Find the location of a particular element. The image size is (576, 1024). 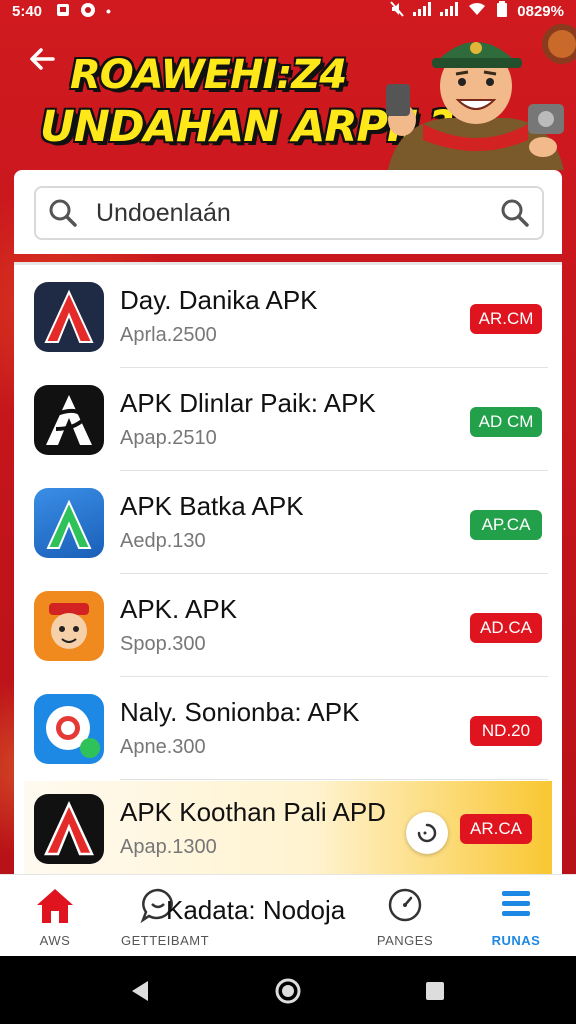

battery-percent: 0829% is located at coordinates (540, 11).